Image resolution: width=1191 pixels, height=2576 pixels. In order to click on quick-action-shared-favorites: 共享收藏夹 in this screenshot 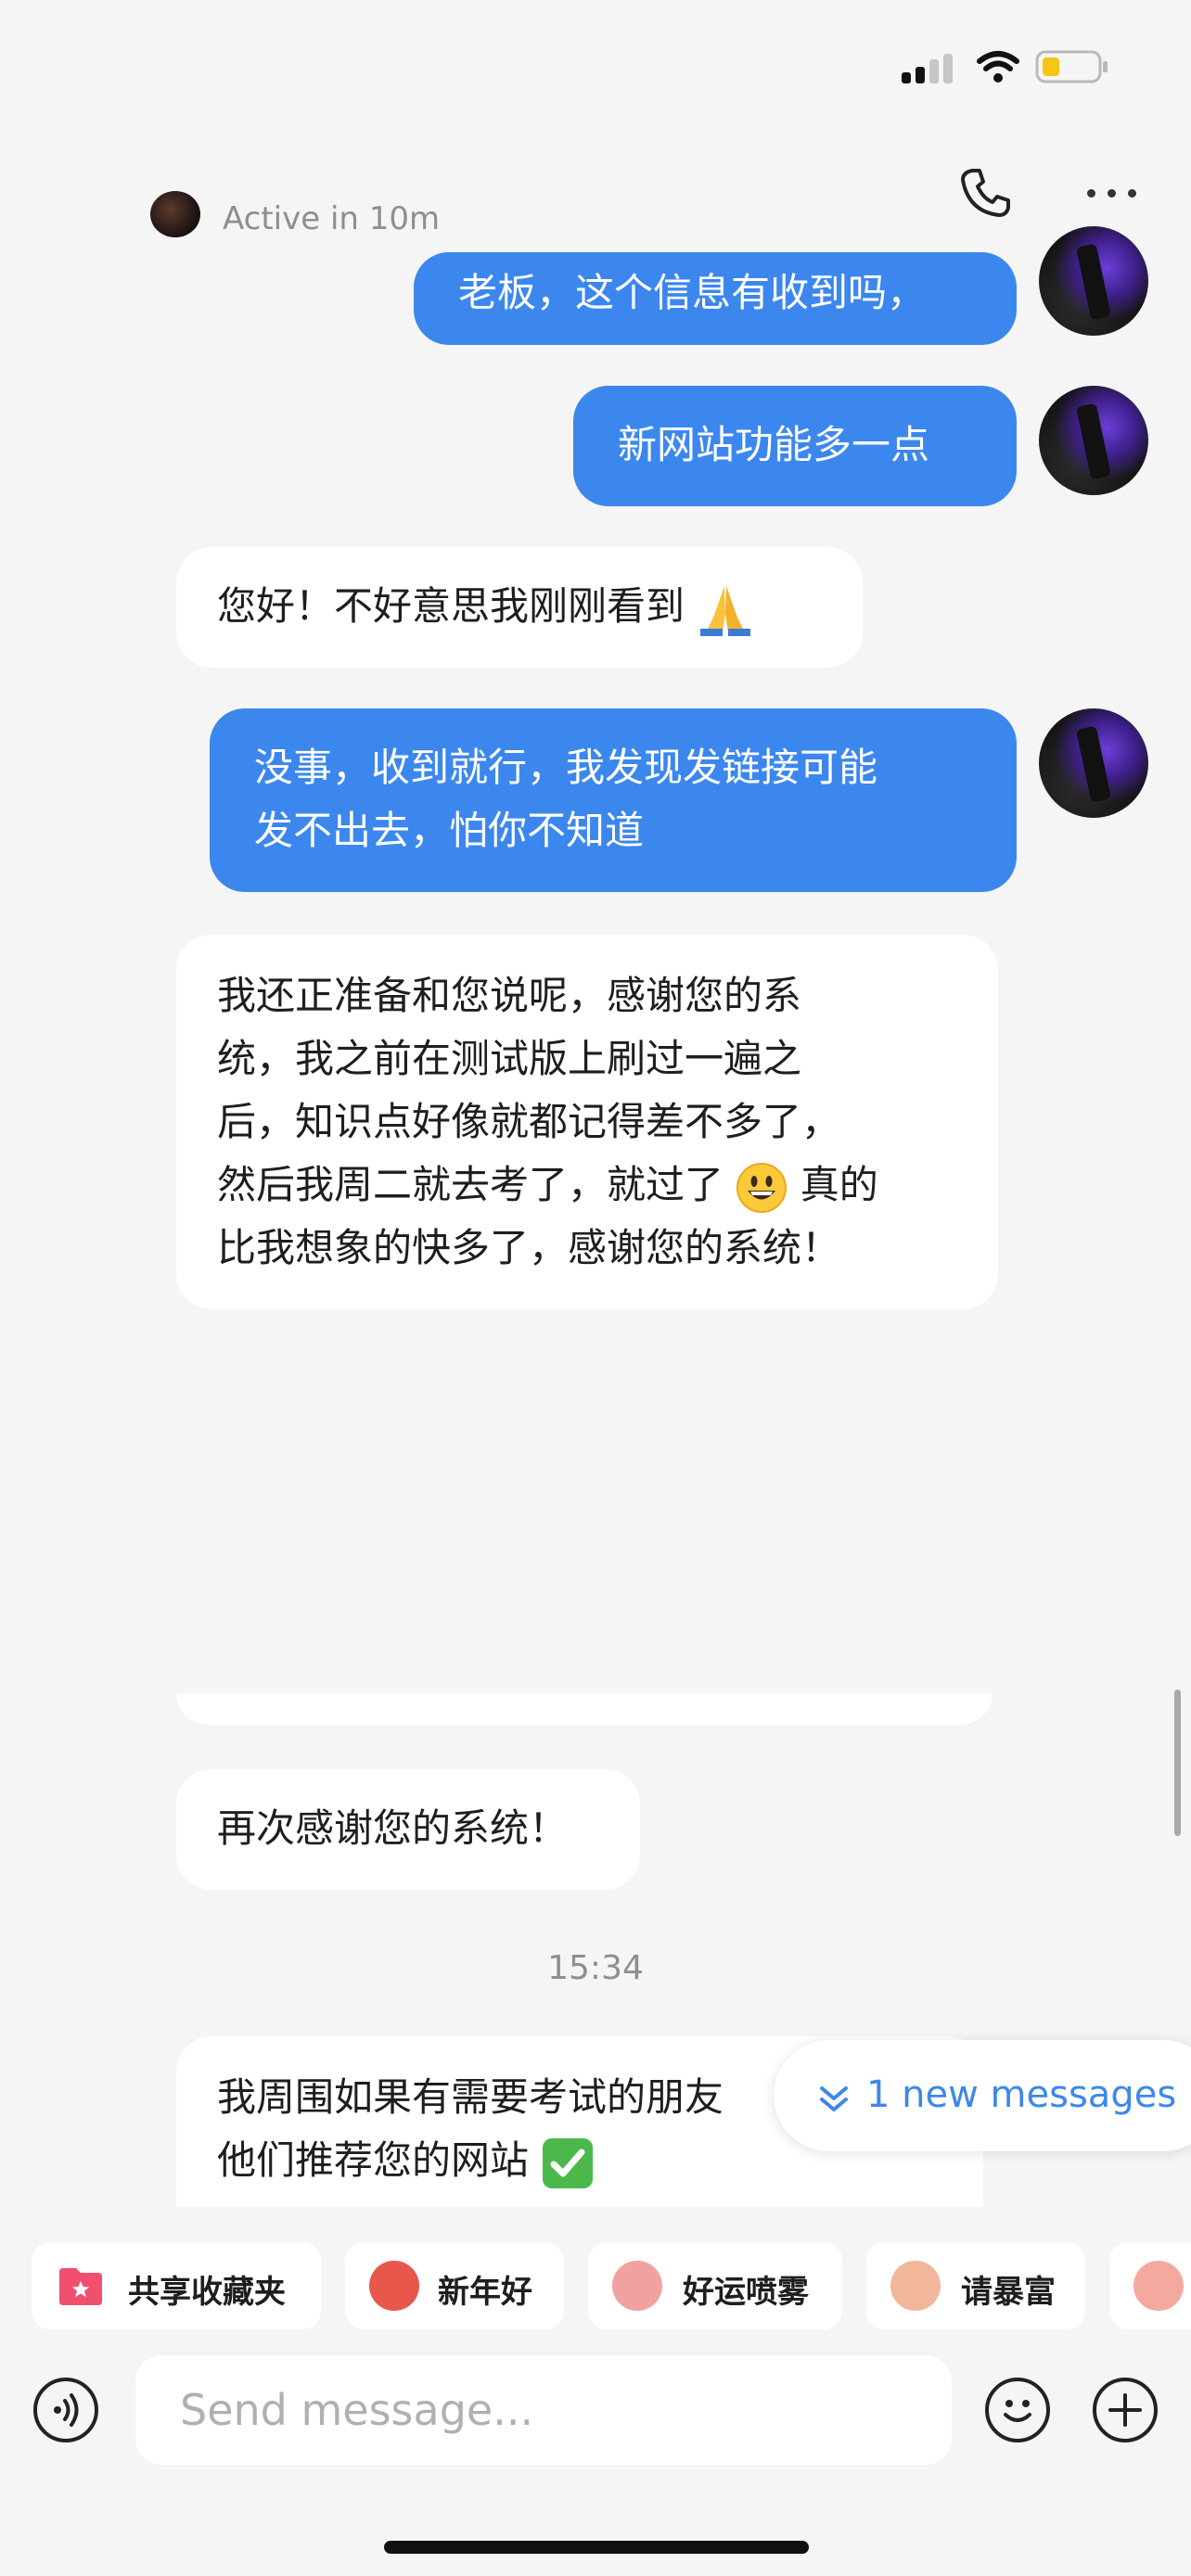, I will do `click(177, 2285)`.